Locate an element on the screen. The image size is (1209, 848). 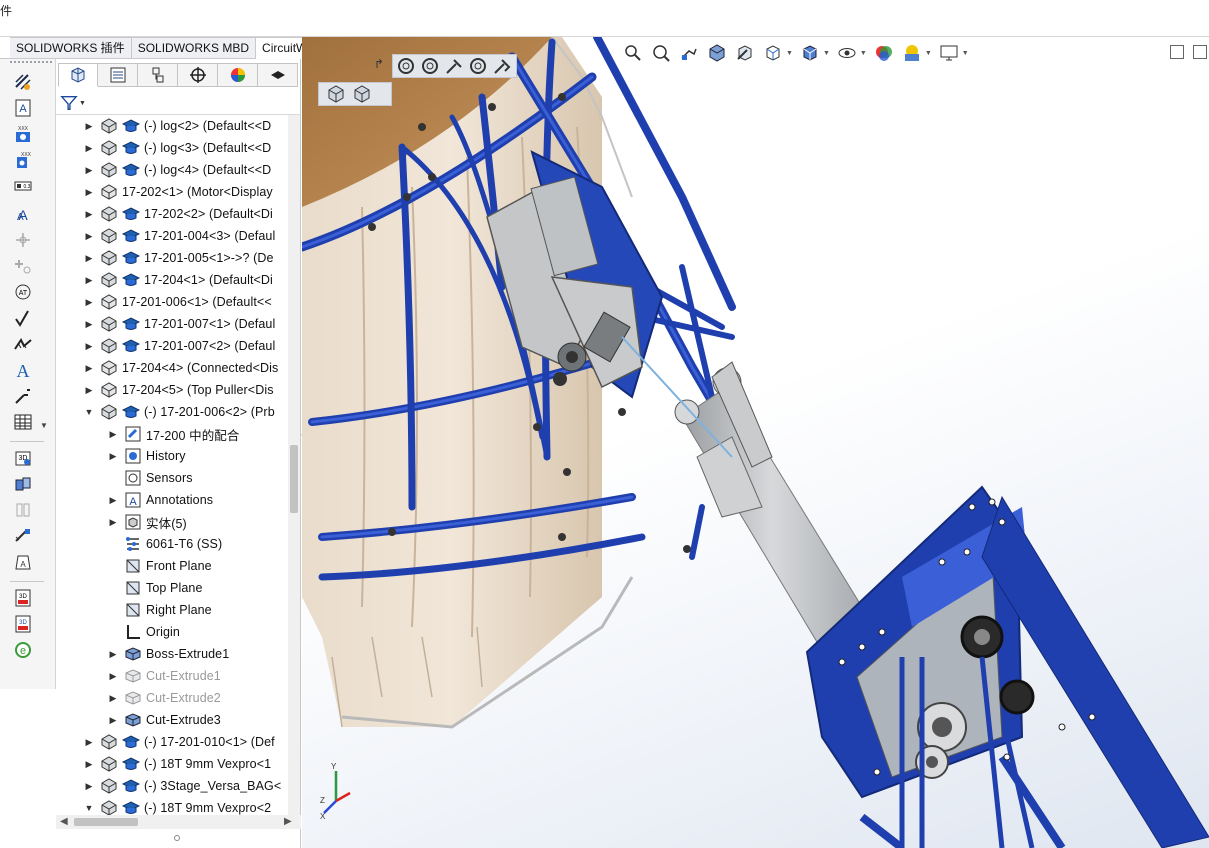
surface-finish-icon is located at coordinates (23, 318).